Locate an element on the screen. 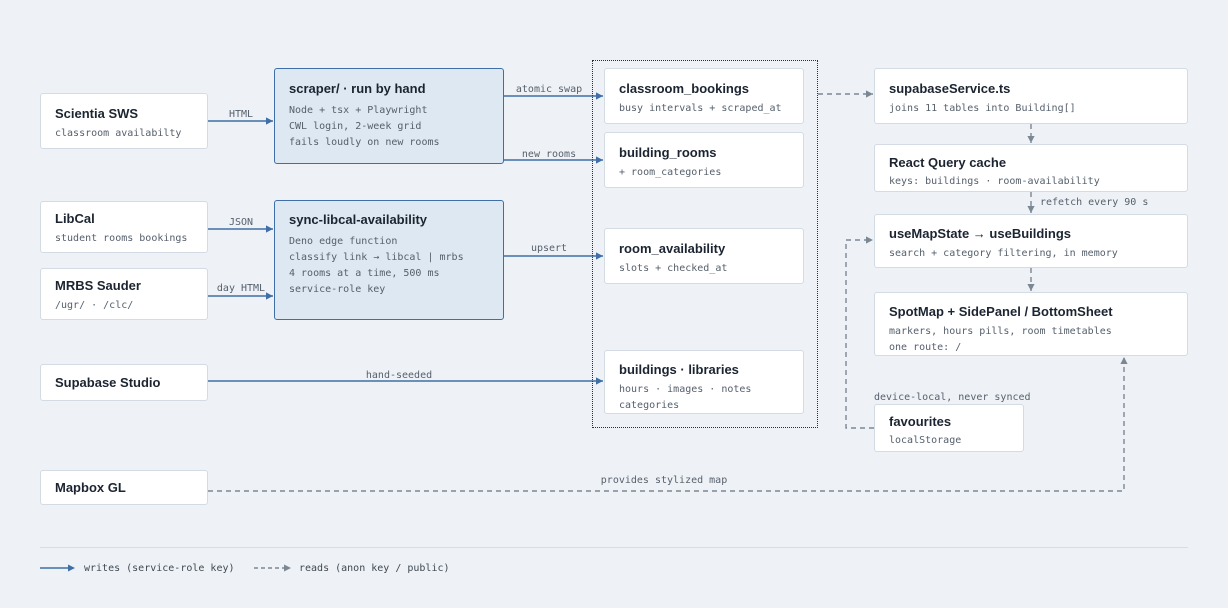  edge-use-map-state-to-spotmap is located at coordinates (1031, 279).